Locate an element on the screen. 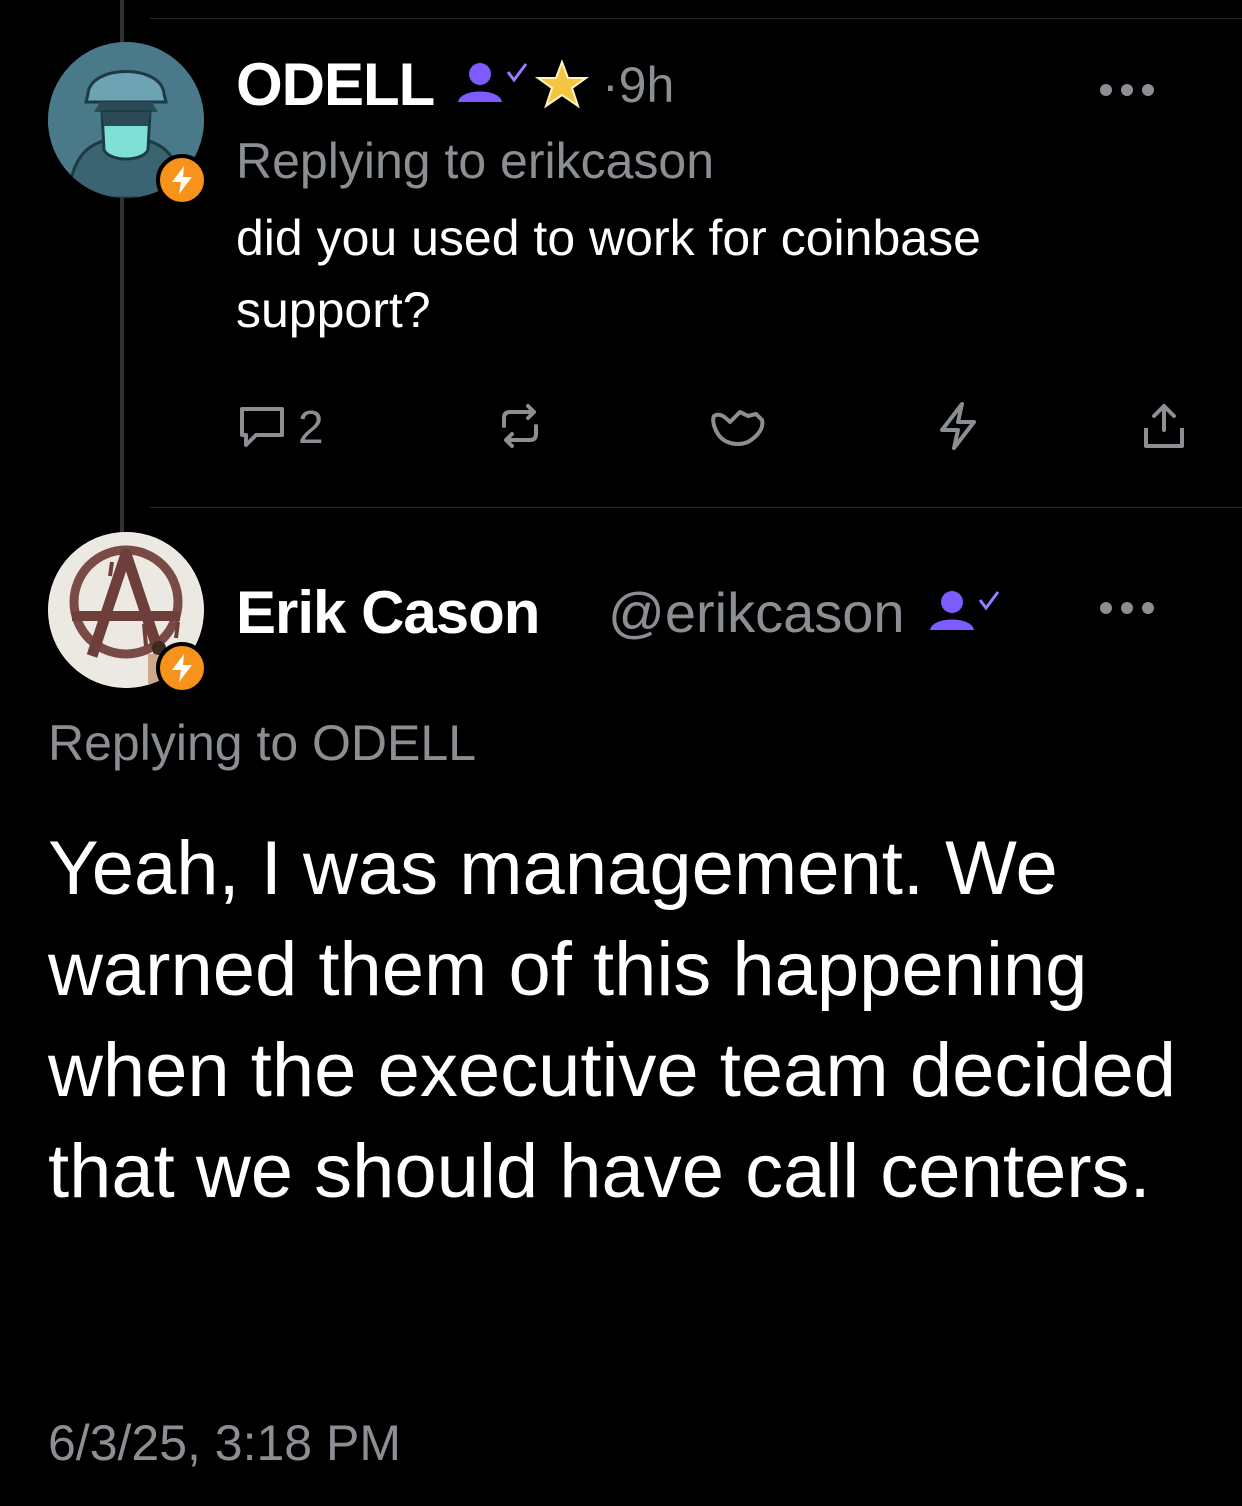  reply-count: 2 is located at coordinates (311, 427).